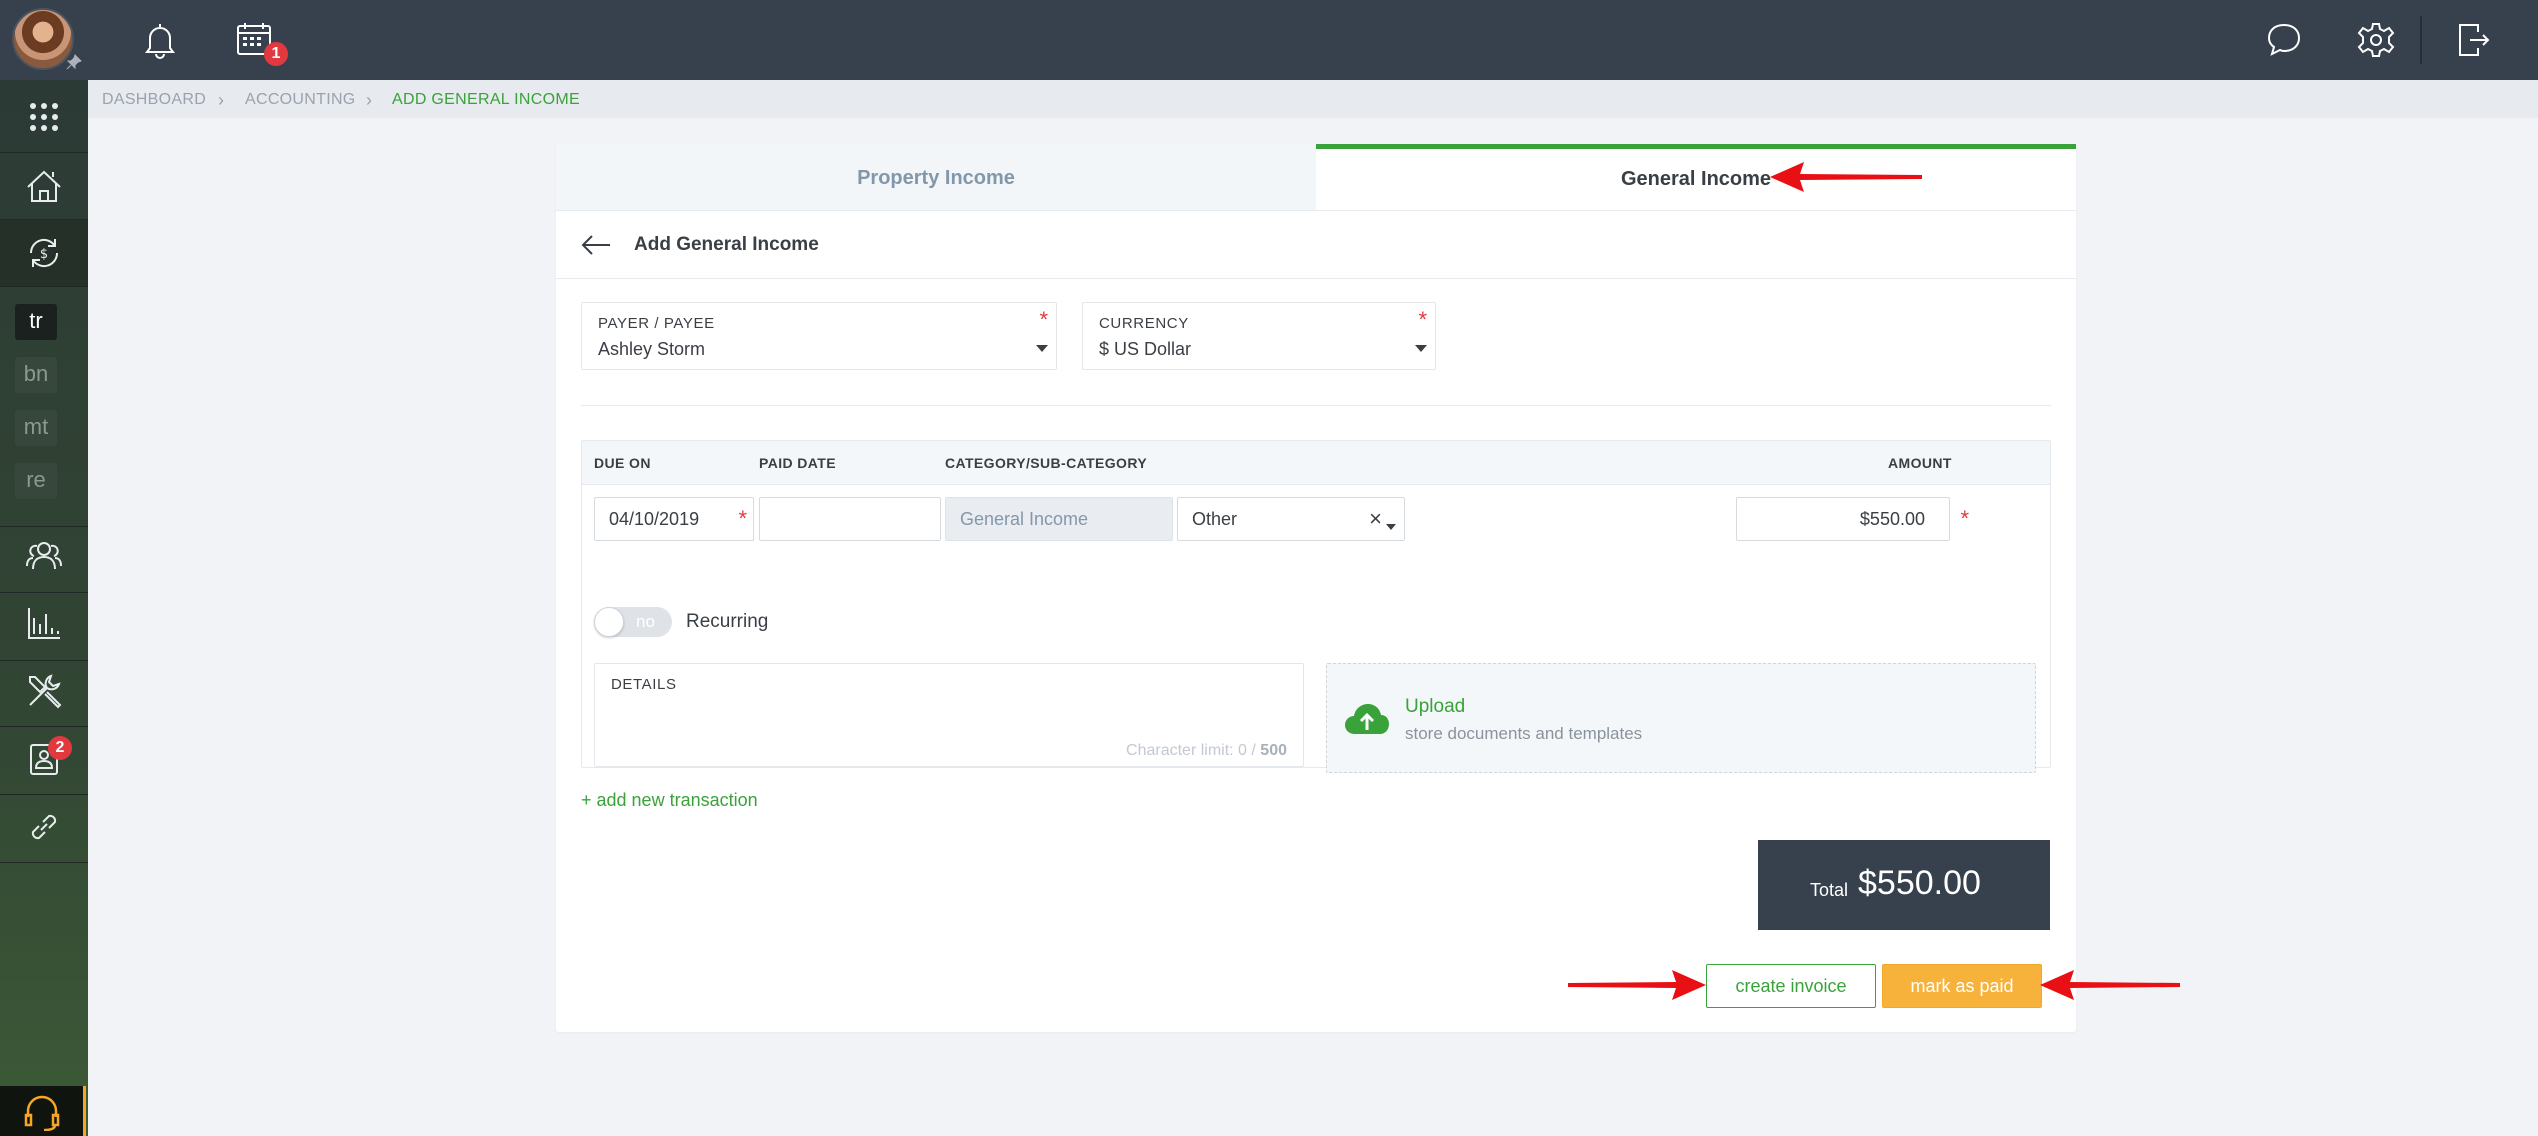 Image resolution: width=2538 pixels, height=1136 pixels. What do you see at coordinates (36, 428) in the screenshot?
I see `sidebar-abbr-mt: mt` at bounding box center [36, 428].